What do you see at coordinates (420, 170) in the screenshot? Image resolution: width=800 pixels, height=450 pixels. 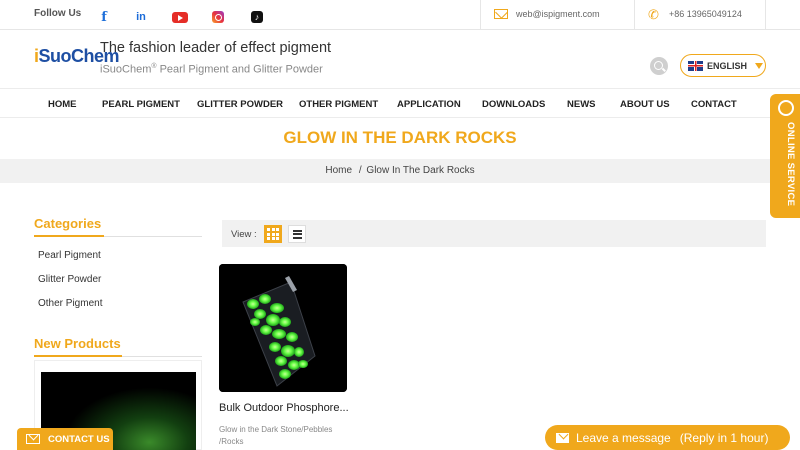 I see `breadcrumb-current: Glow In The Dark Rocks` at bounding box center [420, 170].